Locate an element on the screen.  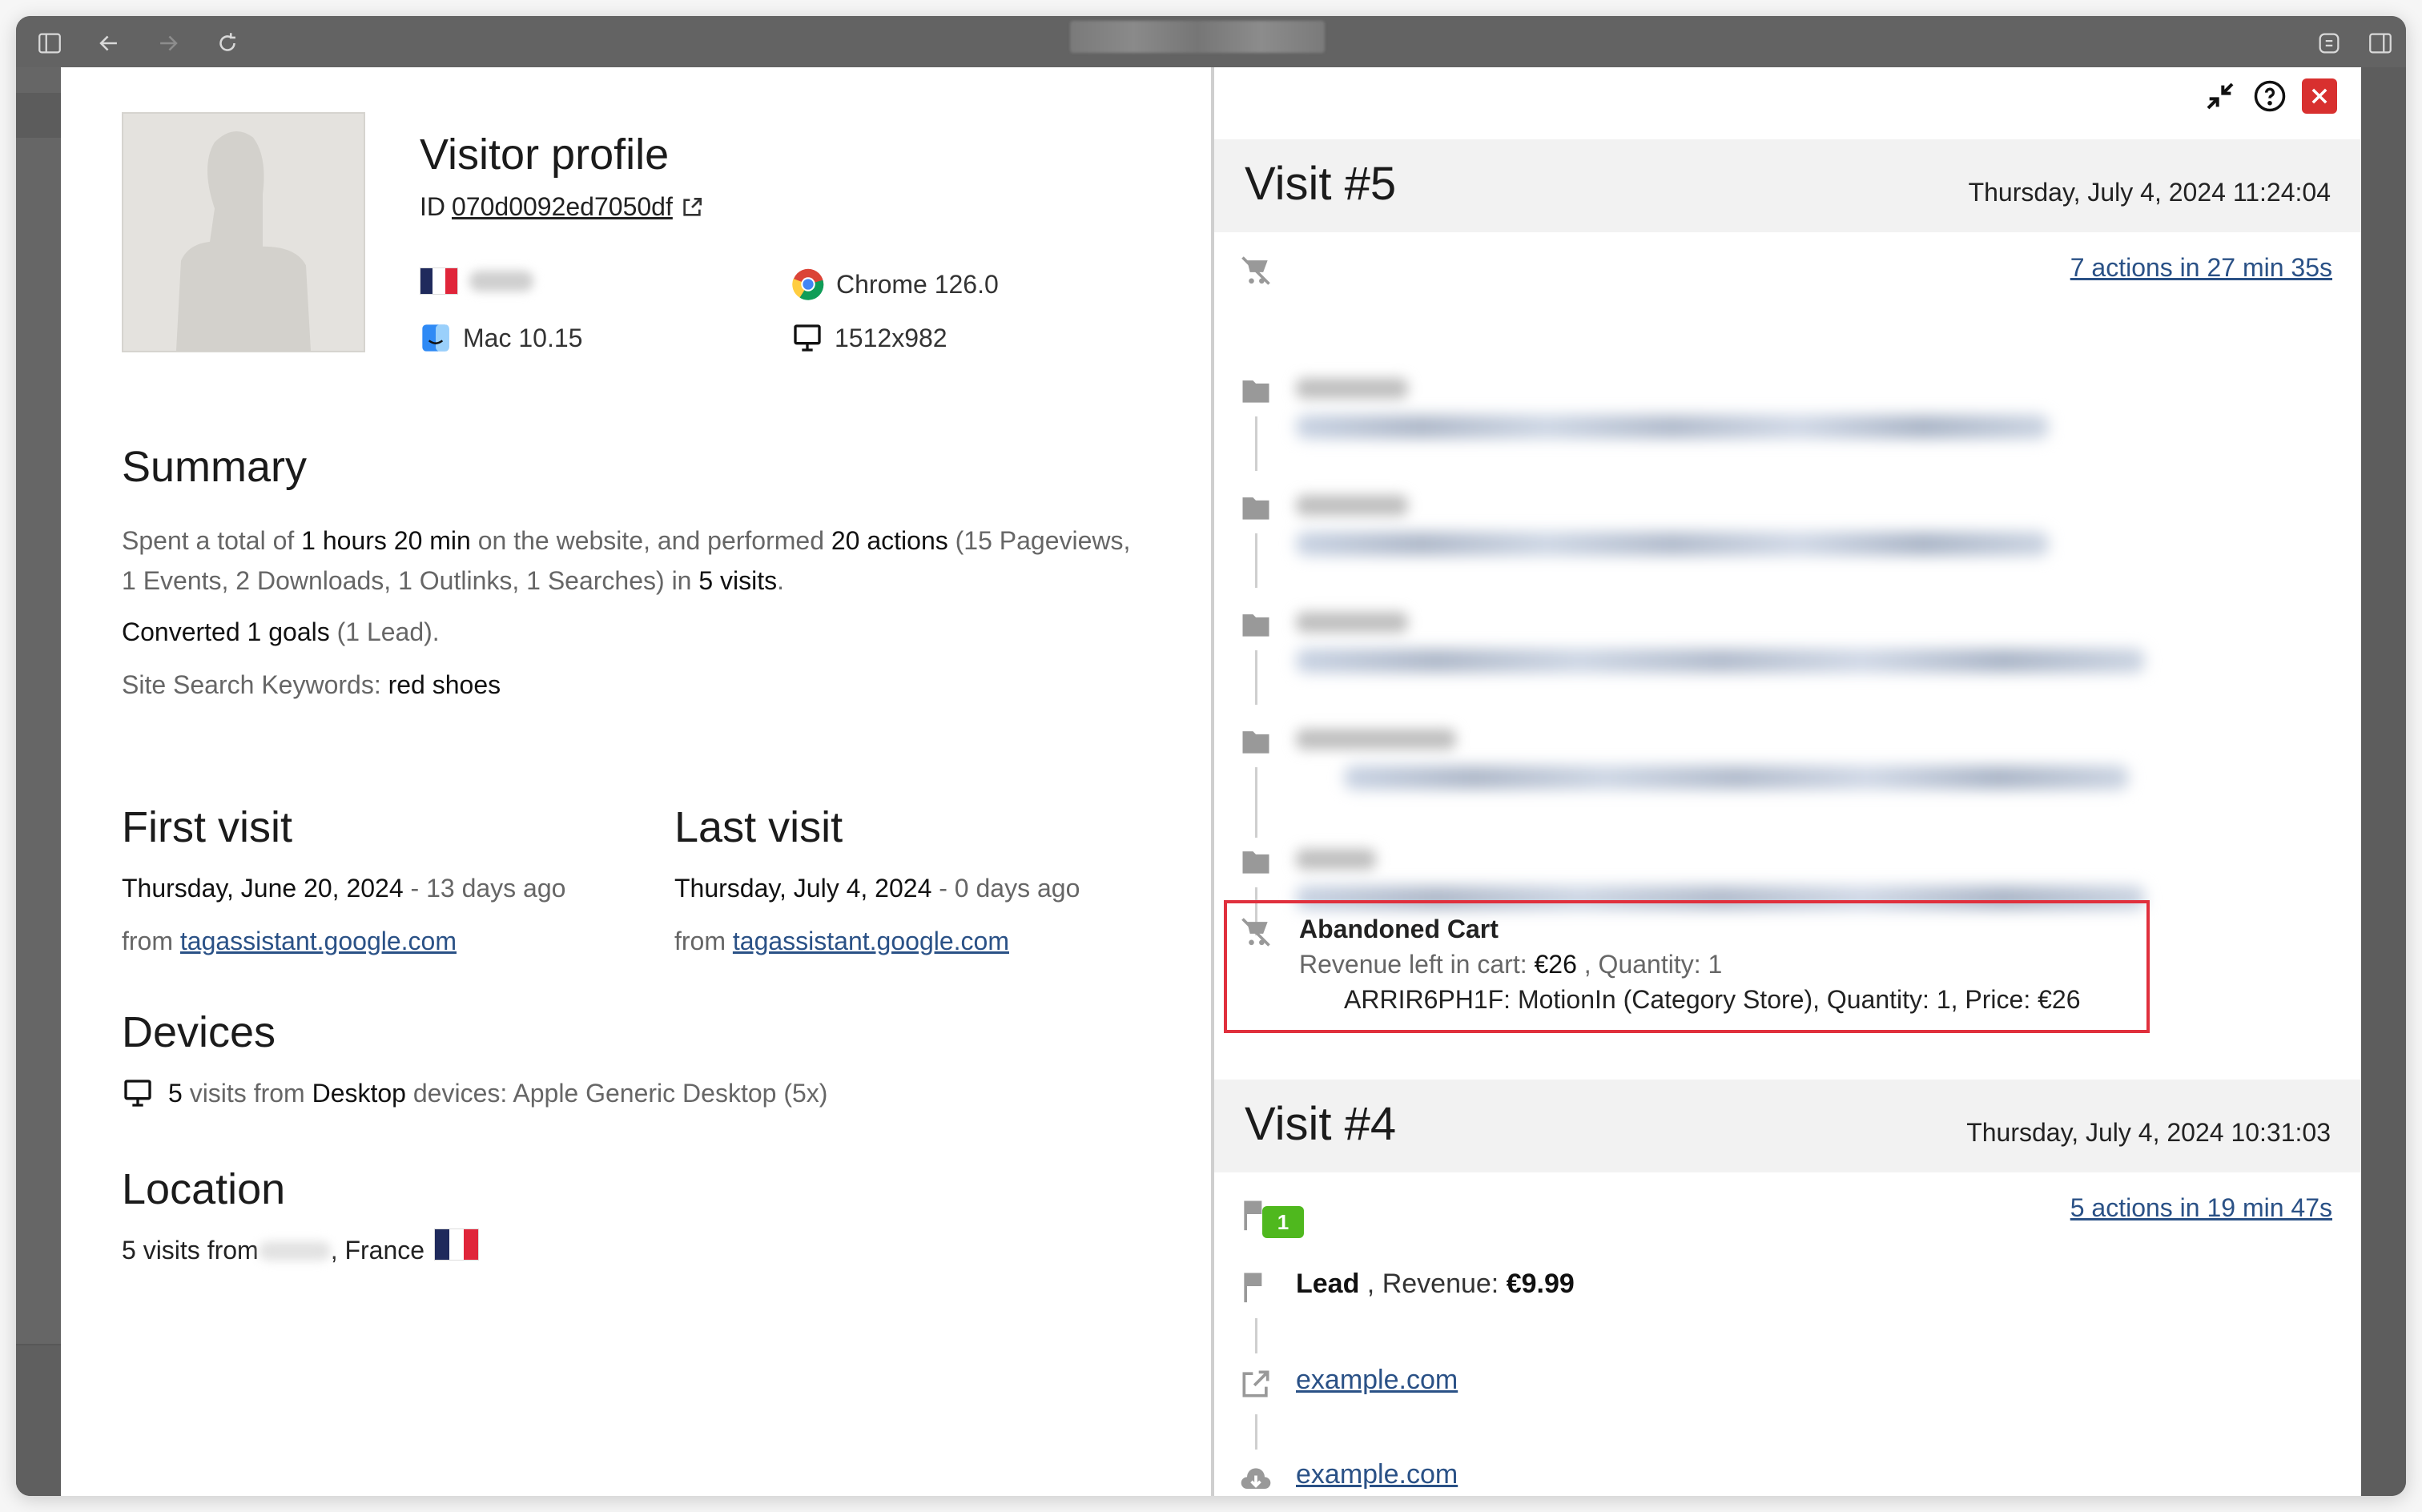
revenue-value: €26 is located at coordinates (1555, 964).